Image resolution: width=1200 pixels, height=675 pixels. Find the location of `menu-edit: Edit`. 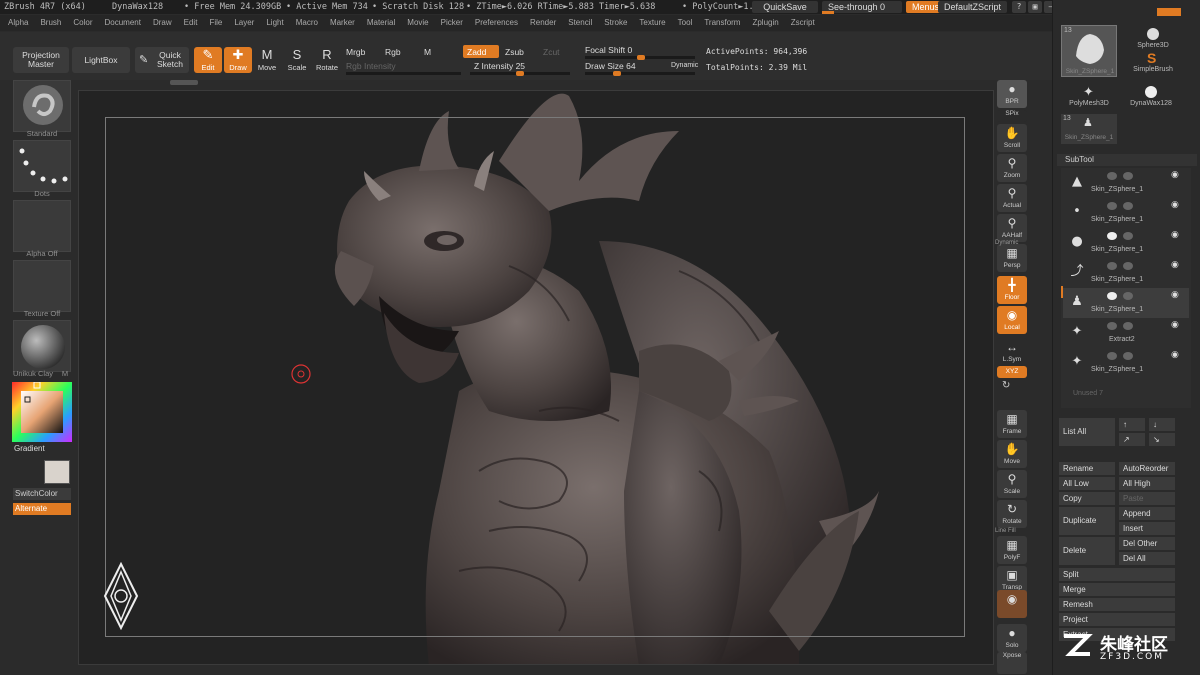

menu-edit: Edit is located at coordinates (191, 22).